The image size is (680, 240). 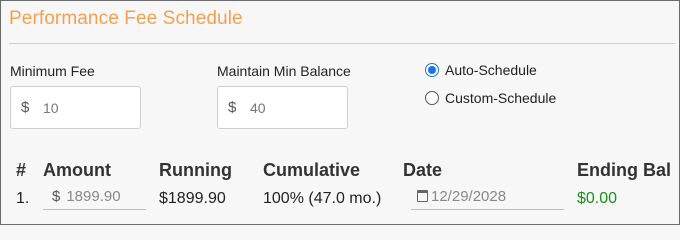 I want to click on custom-schedule-label: Custom-Schedule, so click(x=501, y=98).